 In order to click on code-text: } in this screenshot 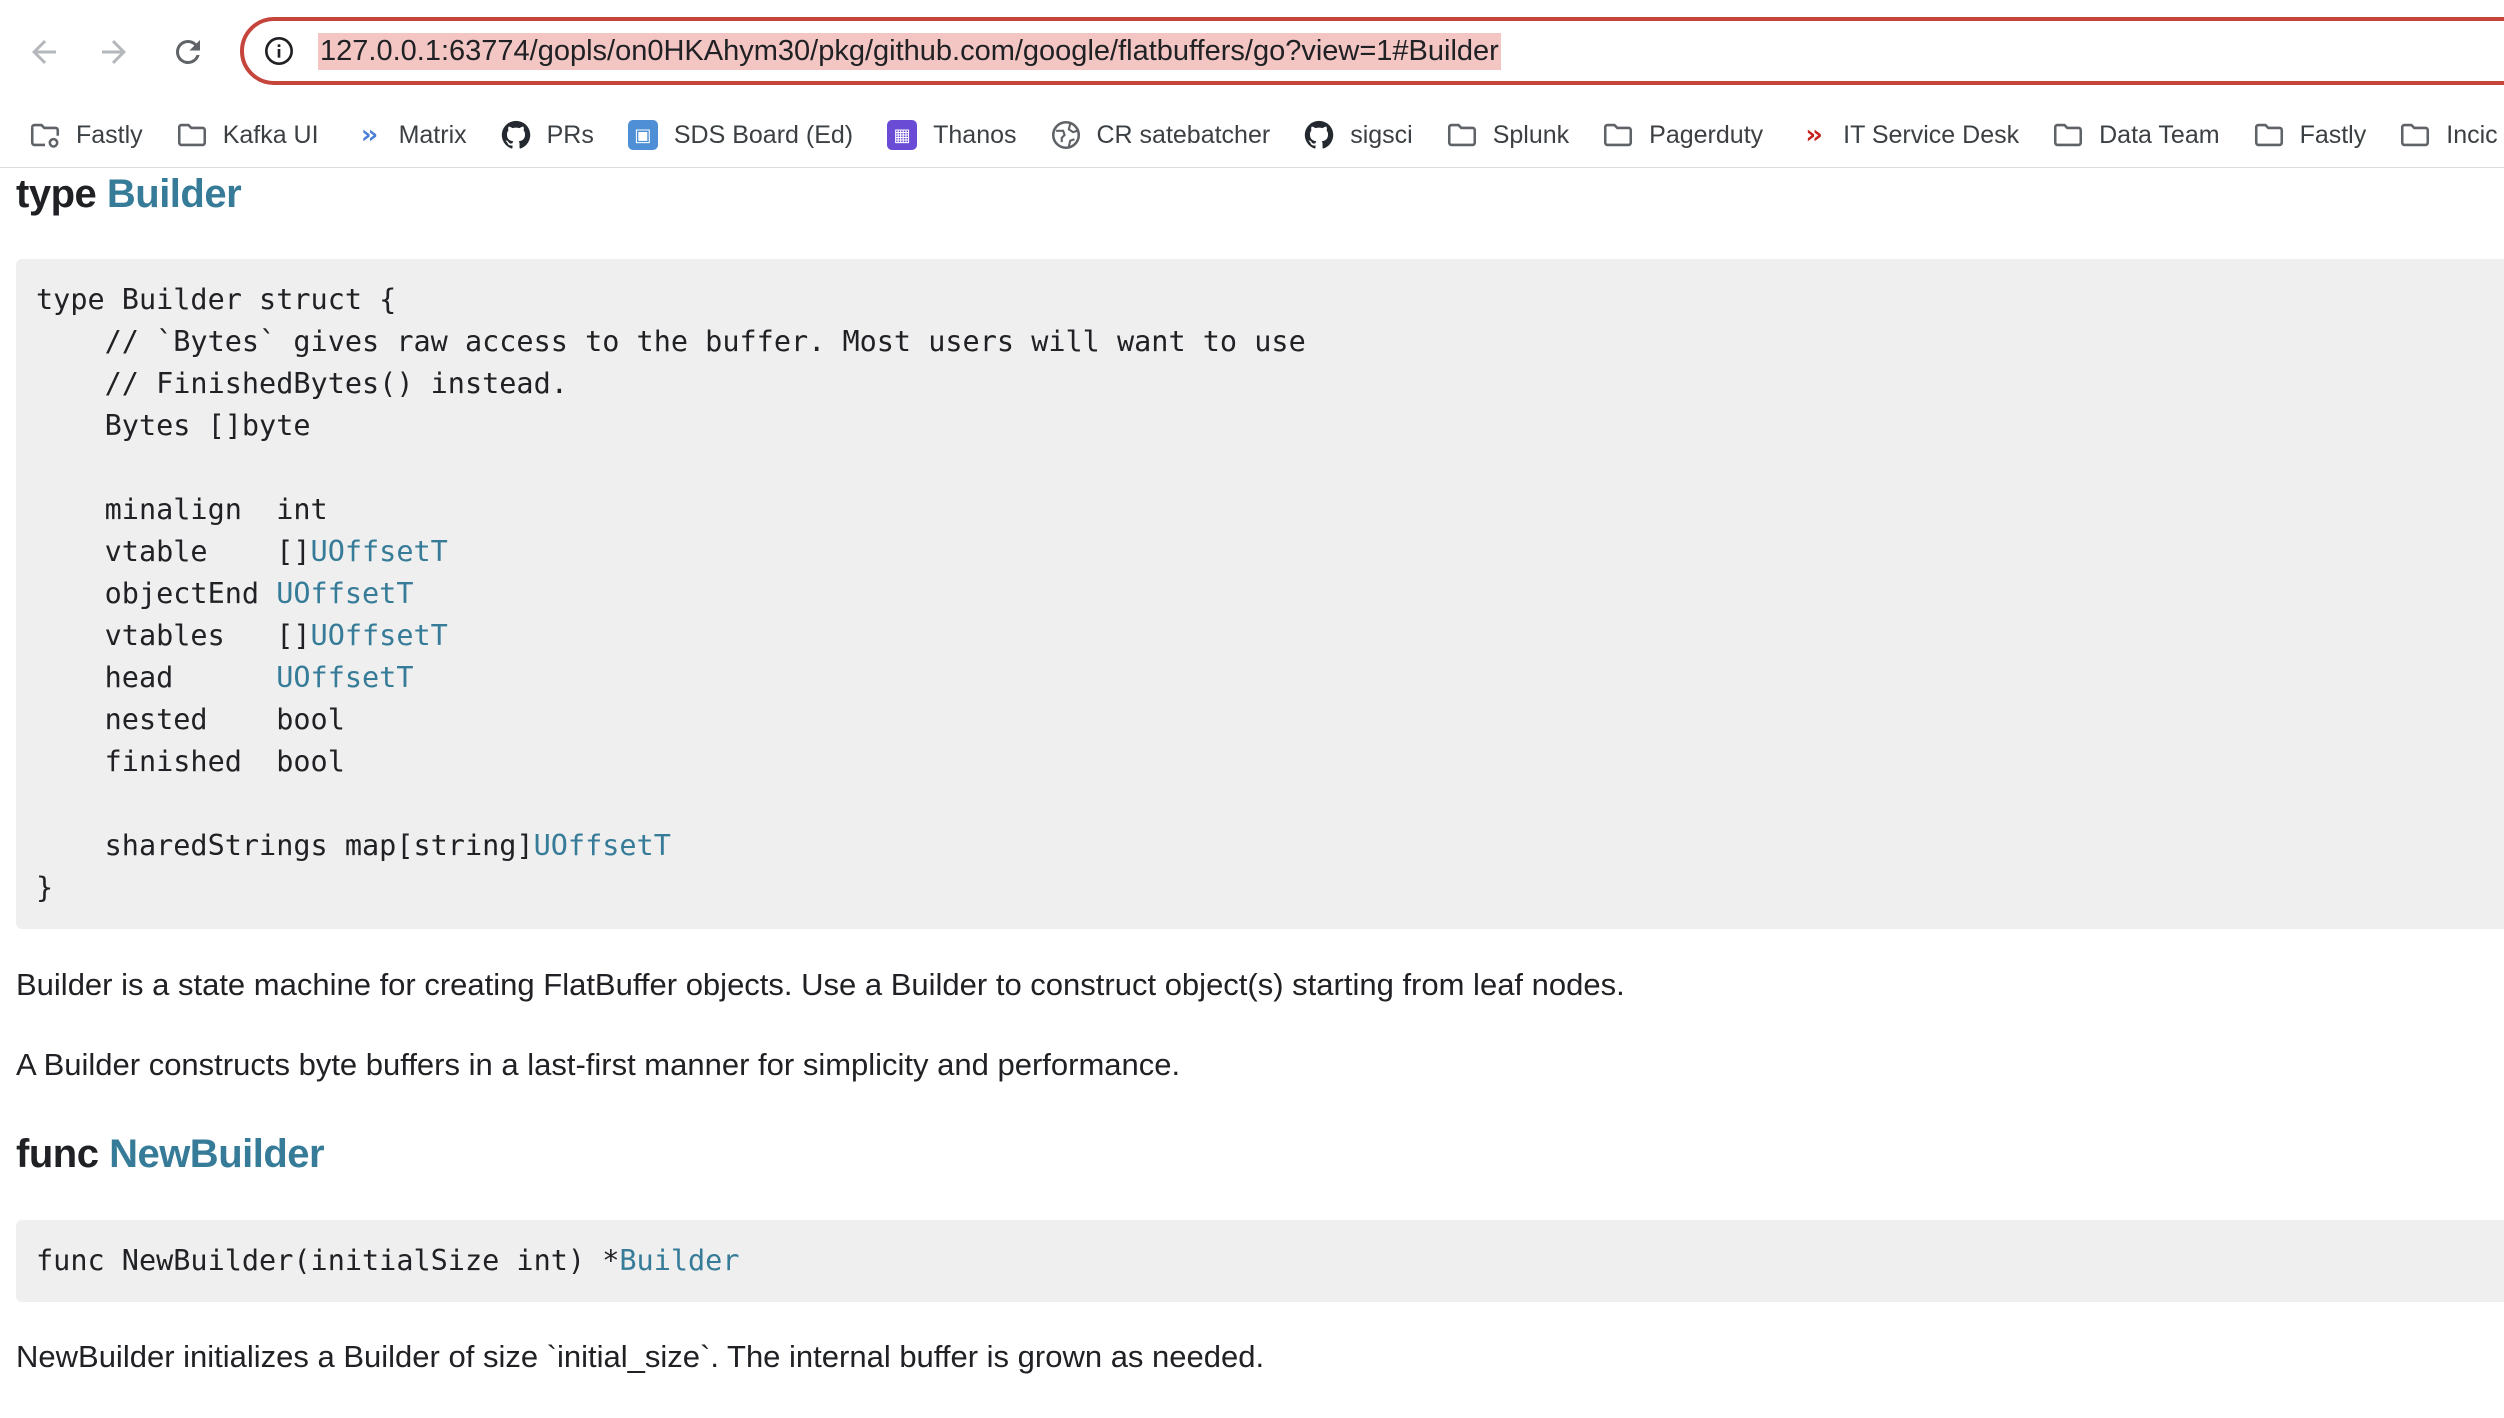, I will do `click(45, 887)`.